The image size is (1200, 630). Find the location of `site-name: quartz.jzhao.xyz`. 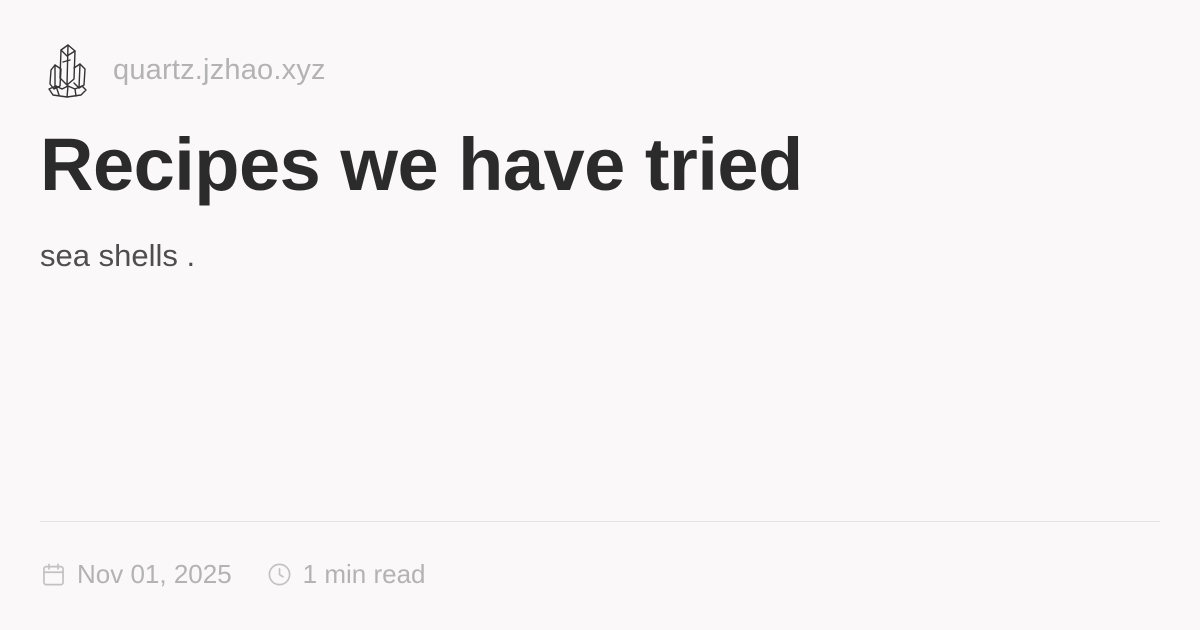

site-name: quartz.jzhao.xyz is located at coordinates (219, 70).